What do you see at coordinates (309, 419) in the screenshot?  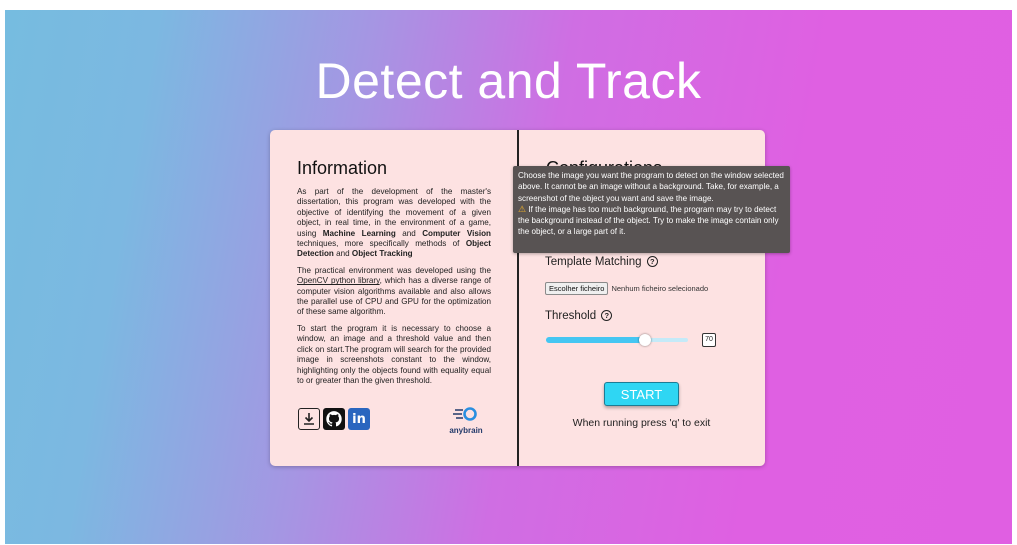 I see `download-icon` at bounding box center [309, 419].